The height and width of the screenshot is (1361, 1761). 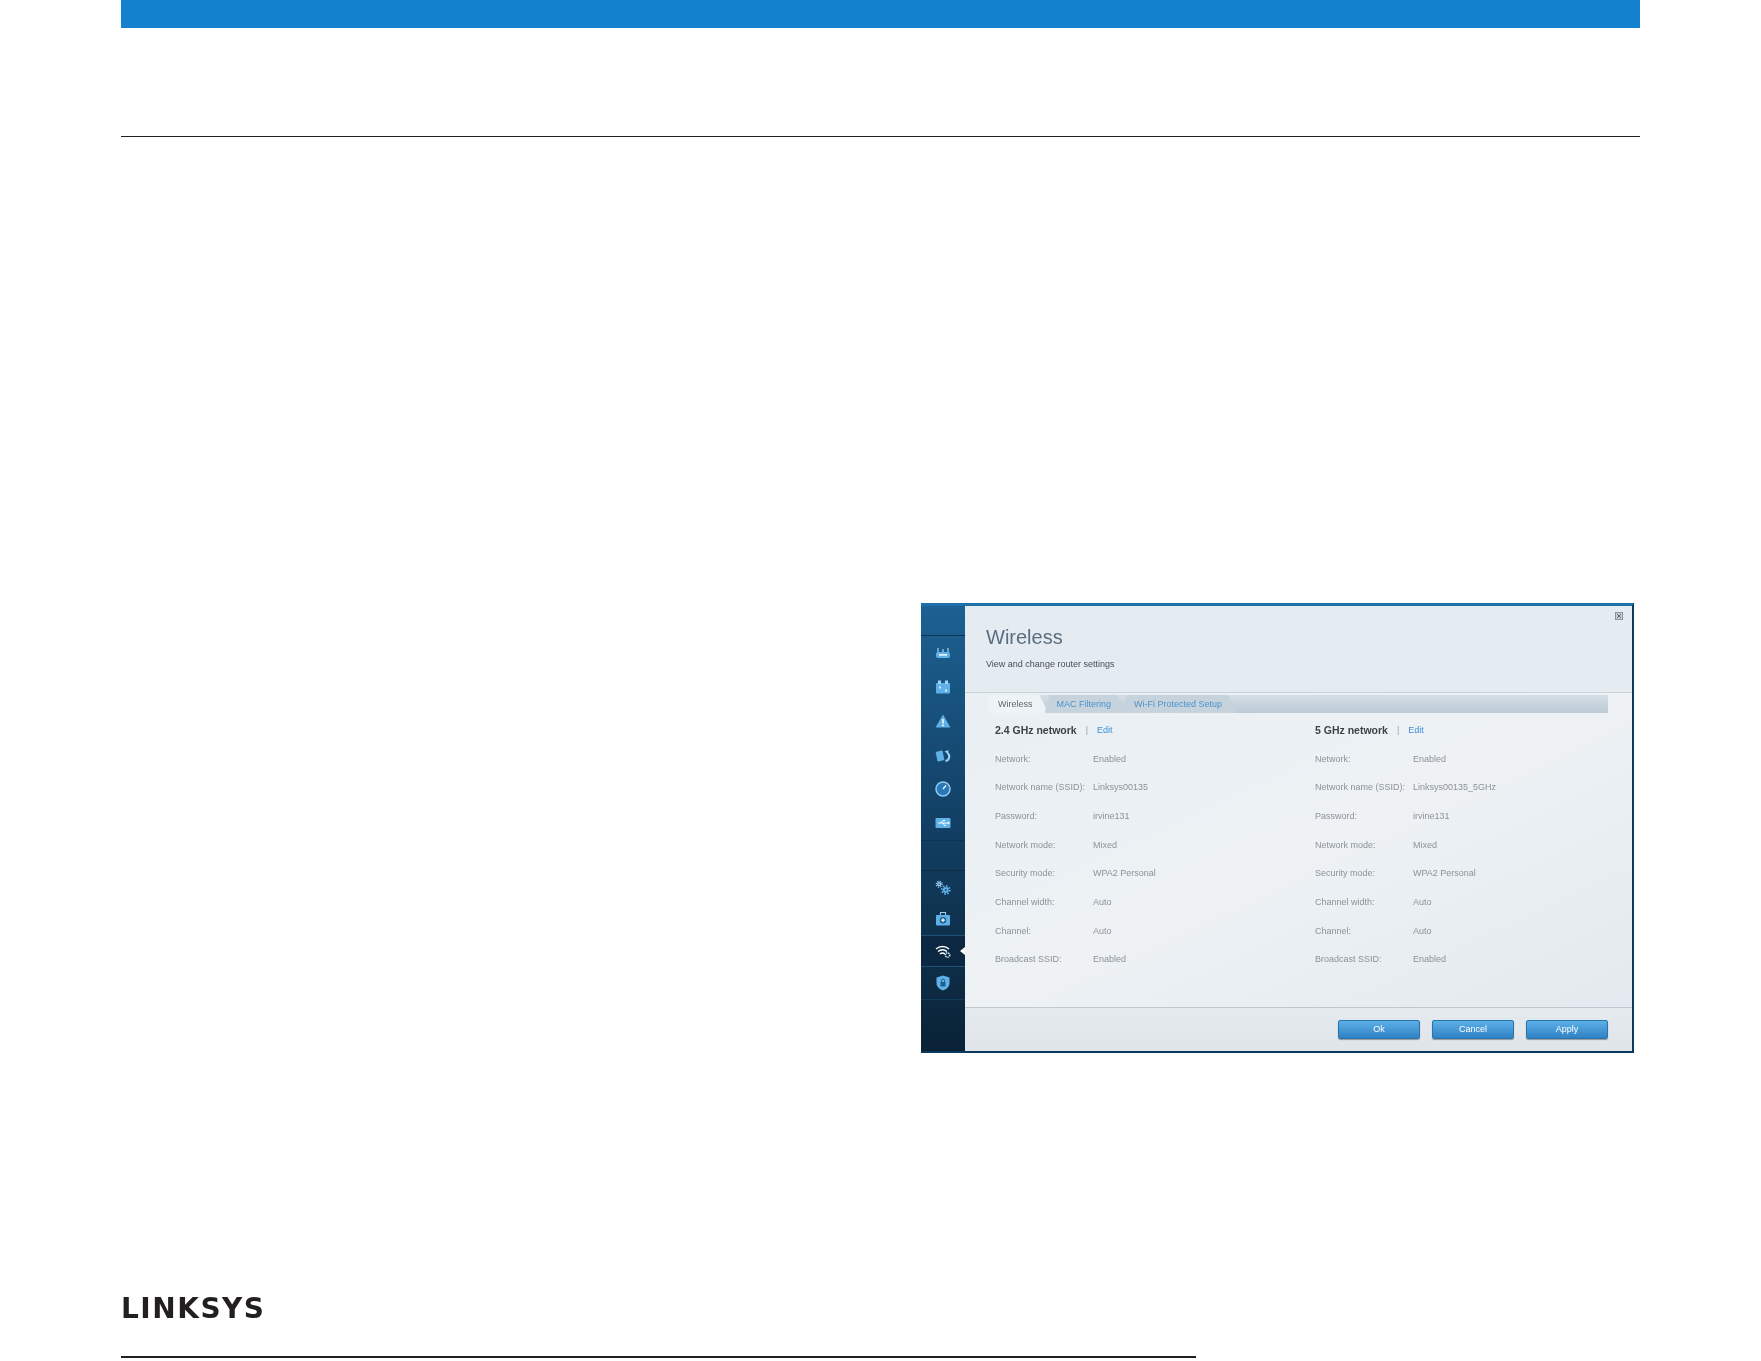 I want to click on section-title: 2.4 GHz network, so click(x=1036, y=731).